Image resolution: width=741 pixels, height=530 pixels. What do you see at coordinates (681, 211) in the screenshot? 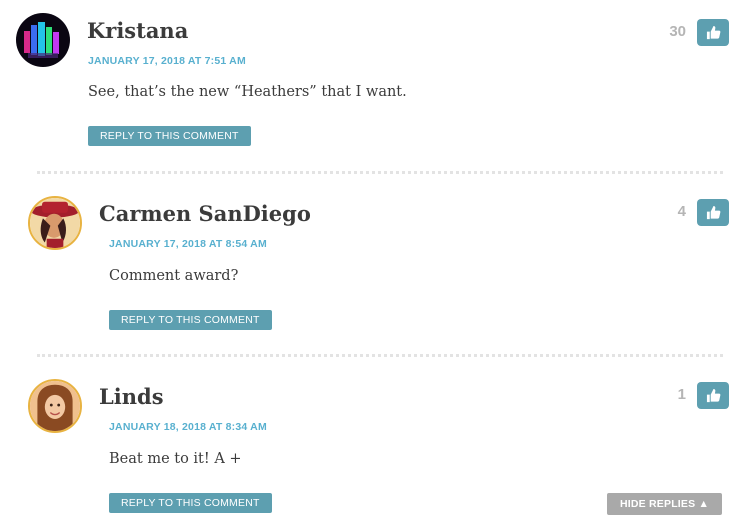
I see `vote-count: 4` at bounding box center [681, 211].